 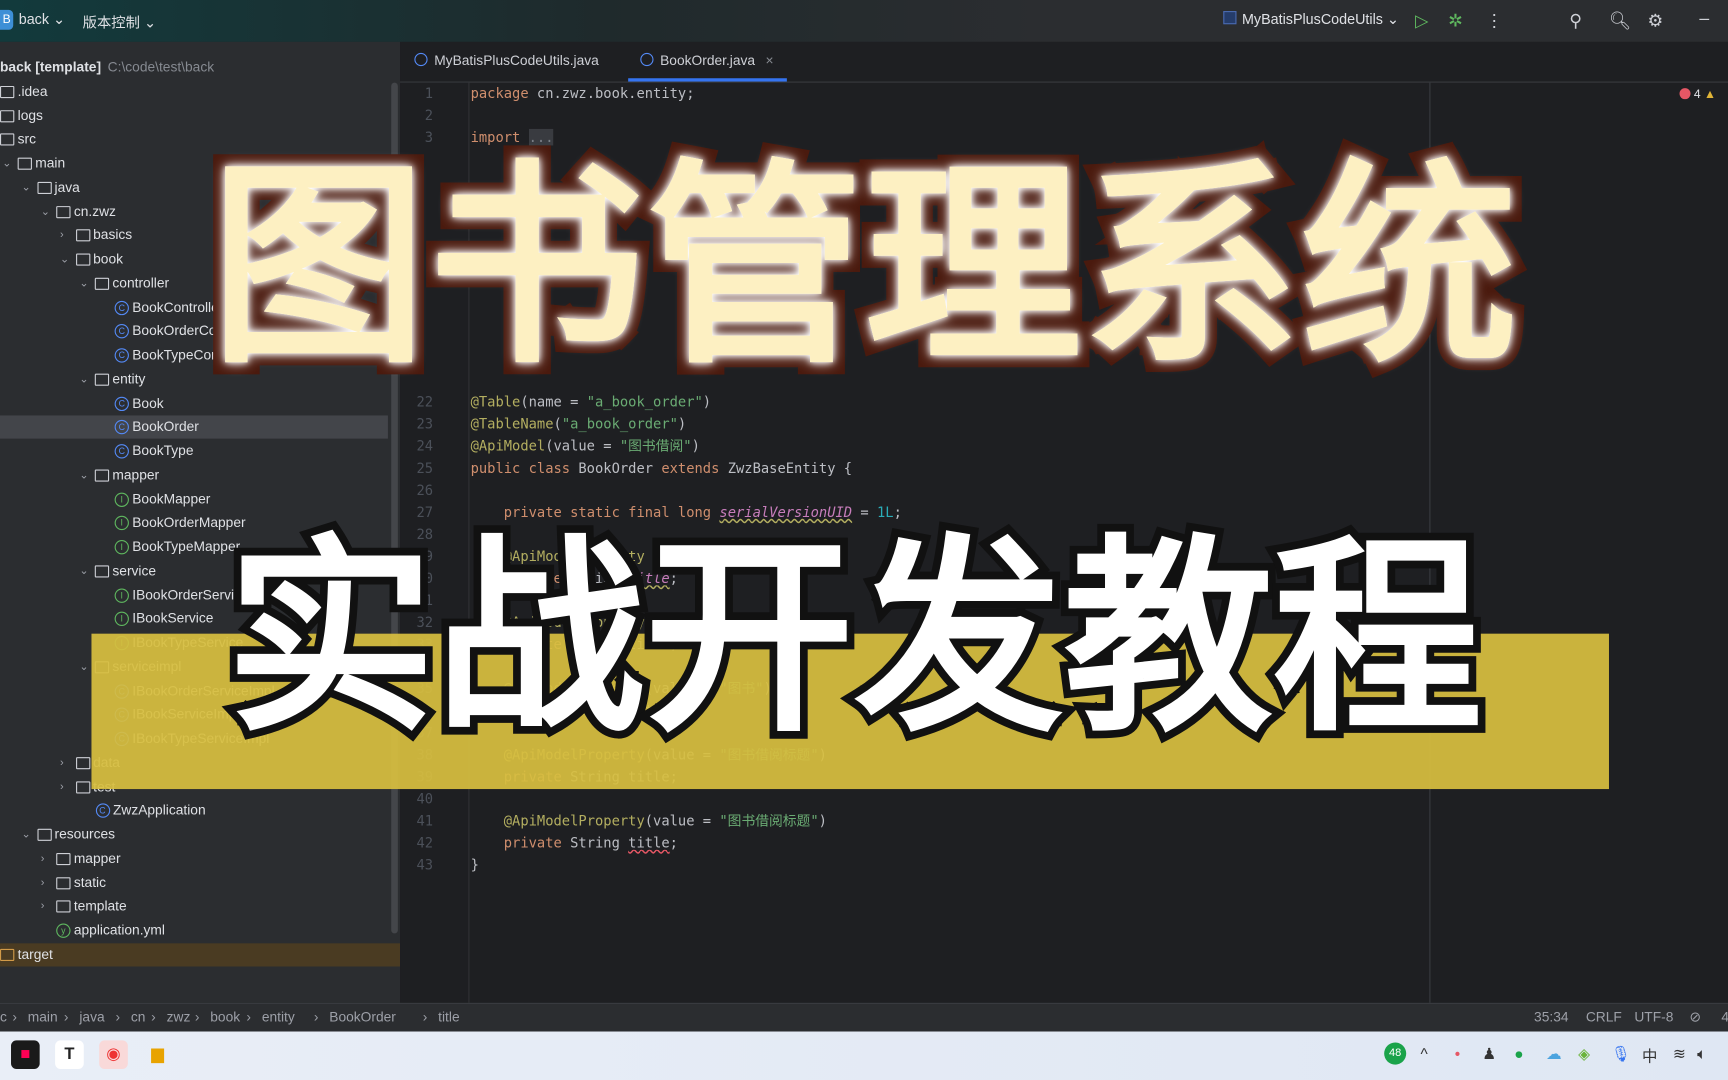 I want to click on close-tab-icon: ×, so click(x=770, y=60).